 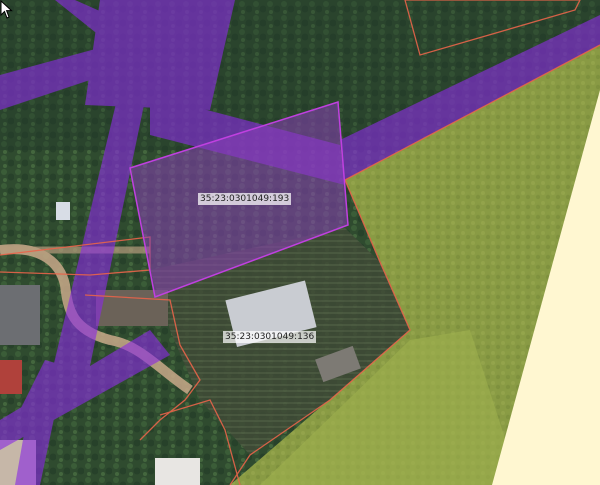 What do you see at coordinates (270, 337) in the screenshot?
I see `parcel-label-136: 35:23:0301049:136` at bounding box center [270, 337].